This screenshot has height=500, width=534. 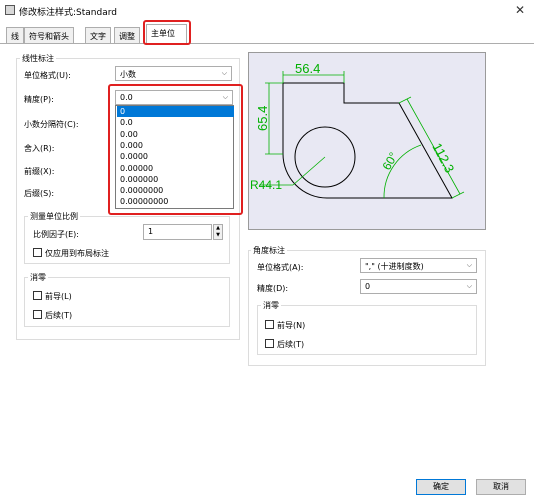 I want to click on app-icon, so click(x=10, y=10).